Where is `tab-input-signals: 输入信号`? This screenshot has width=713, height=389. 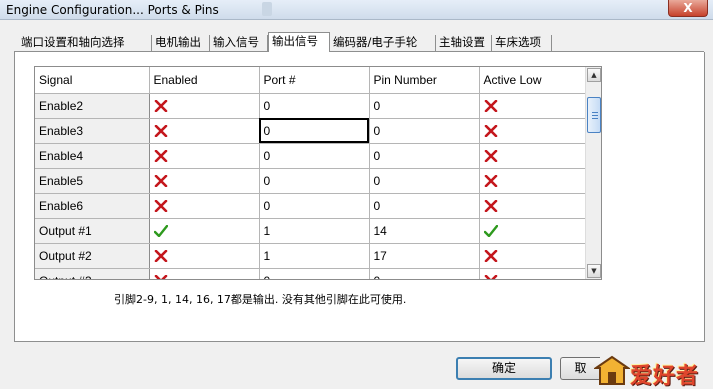
tab-input-signals: 输入信号 is located at coordinates (239, 43).